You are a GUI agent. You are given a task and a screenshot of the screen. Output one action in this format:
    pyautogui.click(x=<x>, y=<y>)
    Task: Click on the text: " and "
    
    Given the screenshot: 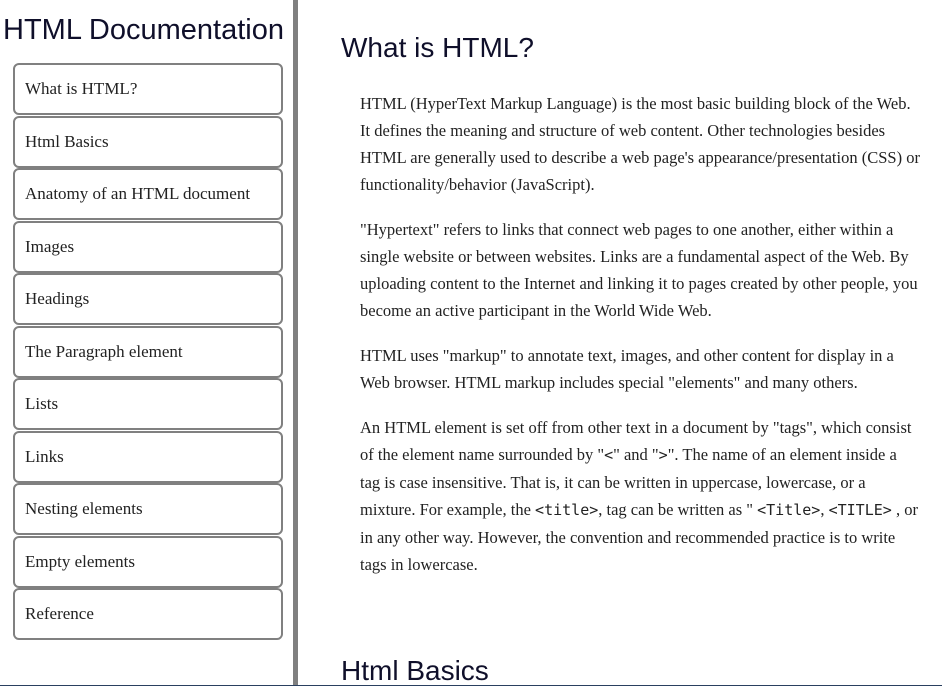 What is the action you would take?
    pyautogui.click(x=636, y=454)
    